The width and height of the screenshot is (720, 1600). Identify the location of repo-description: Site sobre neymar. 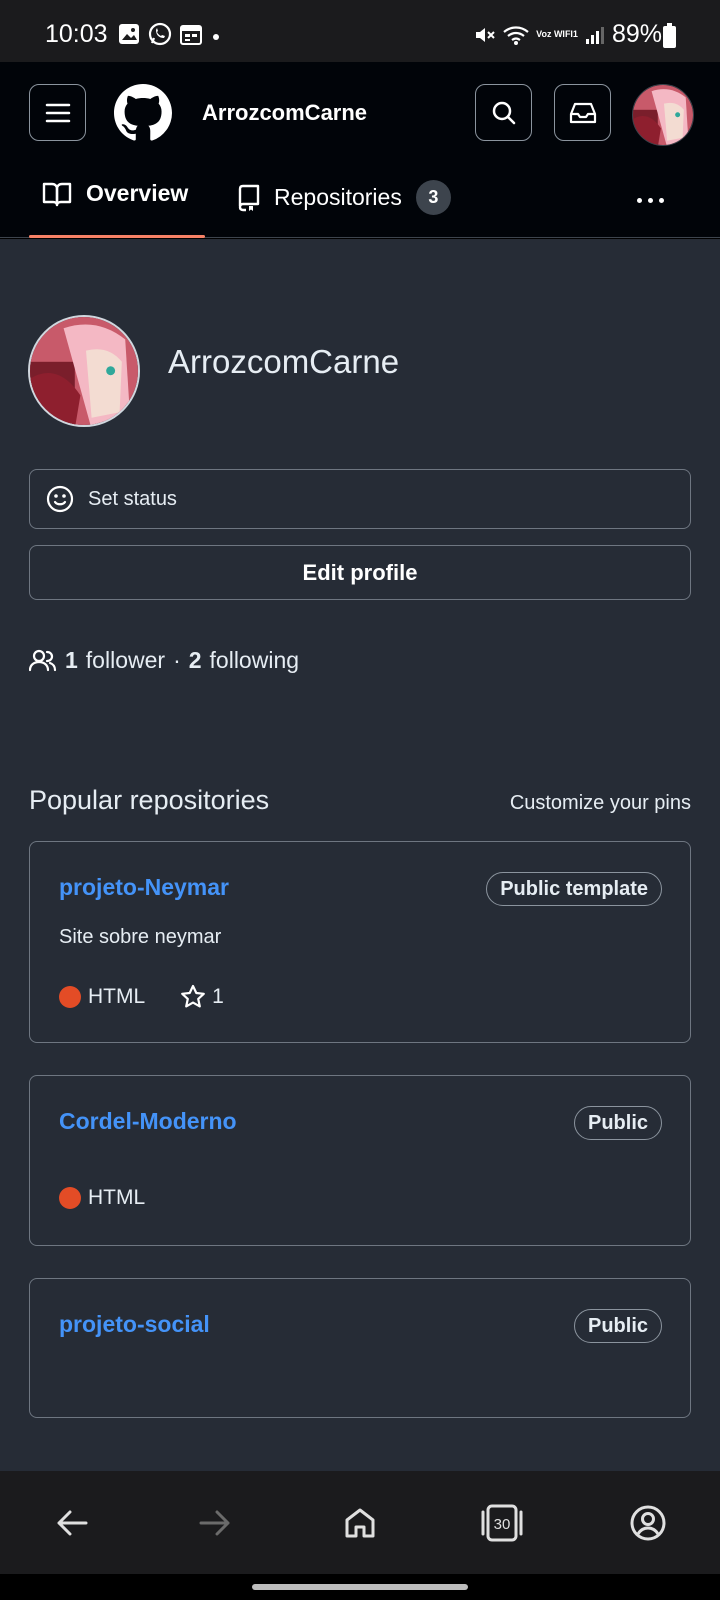
(140, 937).